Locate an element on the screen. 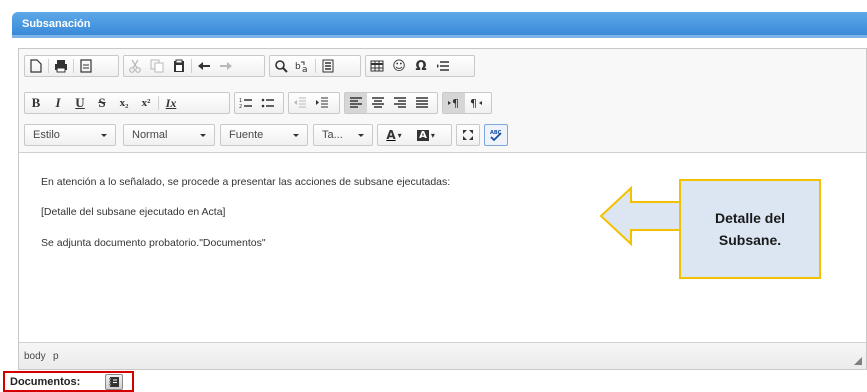 This screenshot has height=392, width=867. document-group is located at coordinates (71, 66).